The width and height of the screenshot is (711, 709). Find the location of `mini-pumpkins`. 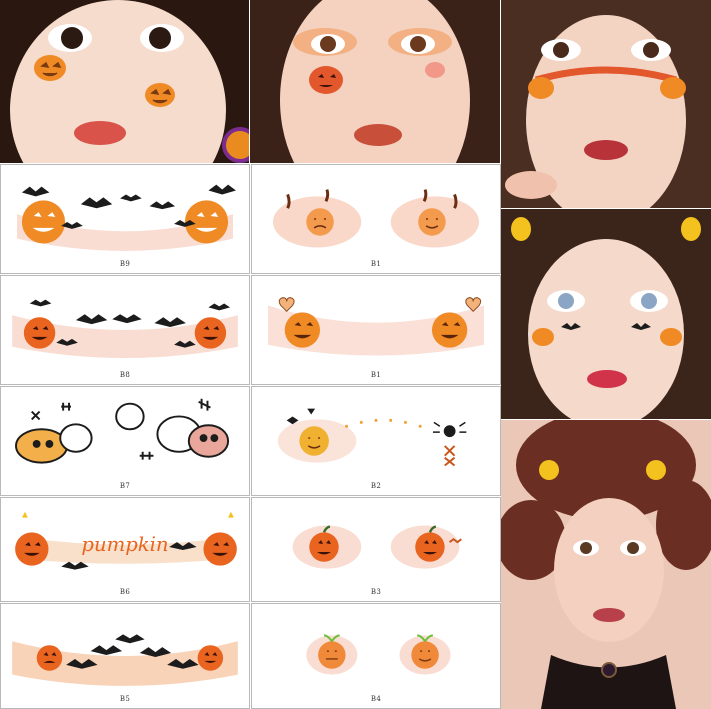

mini-pumpkins is located at coordinates (378, 654).